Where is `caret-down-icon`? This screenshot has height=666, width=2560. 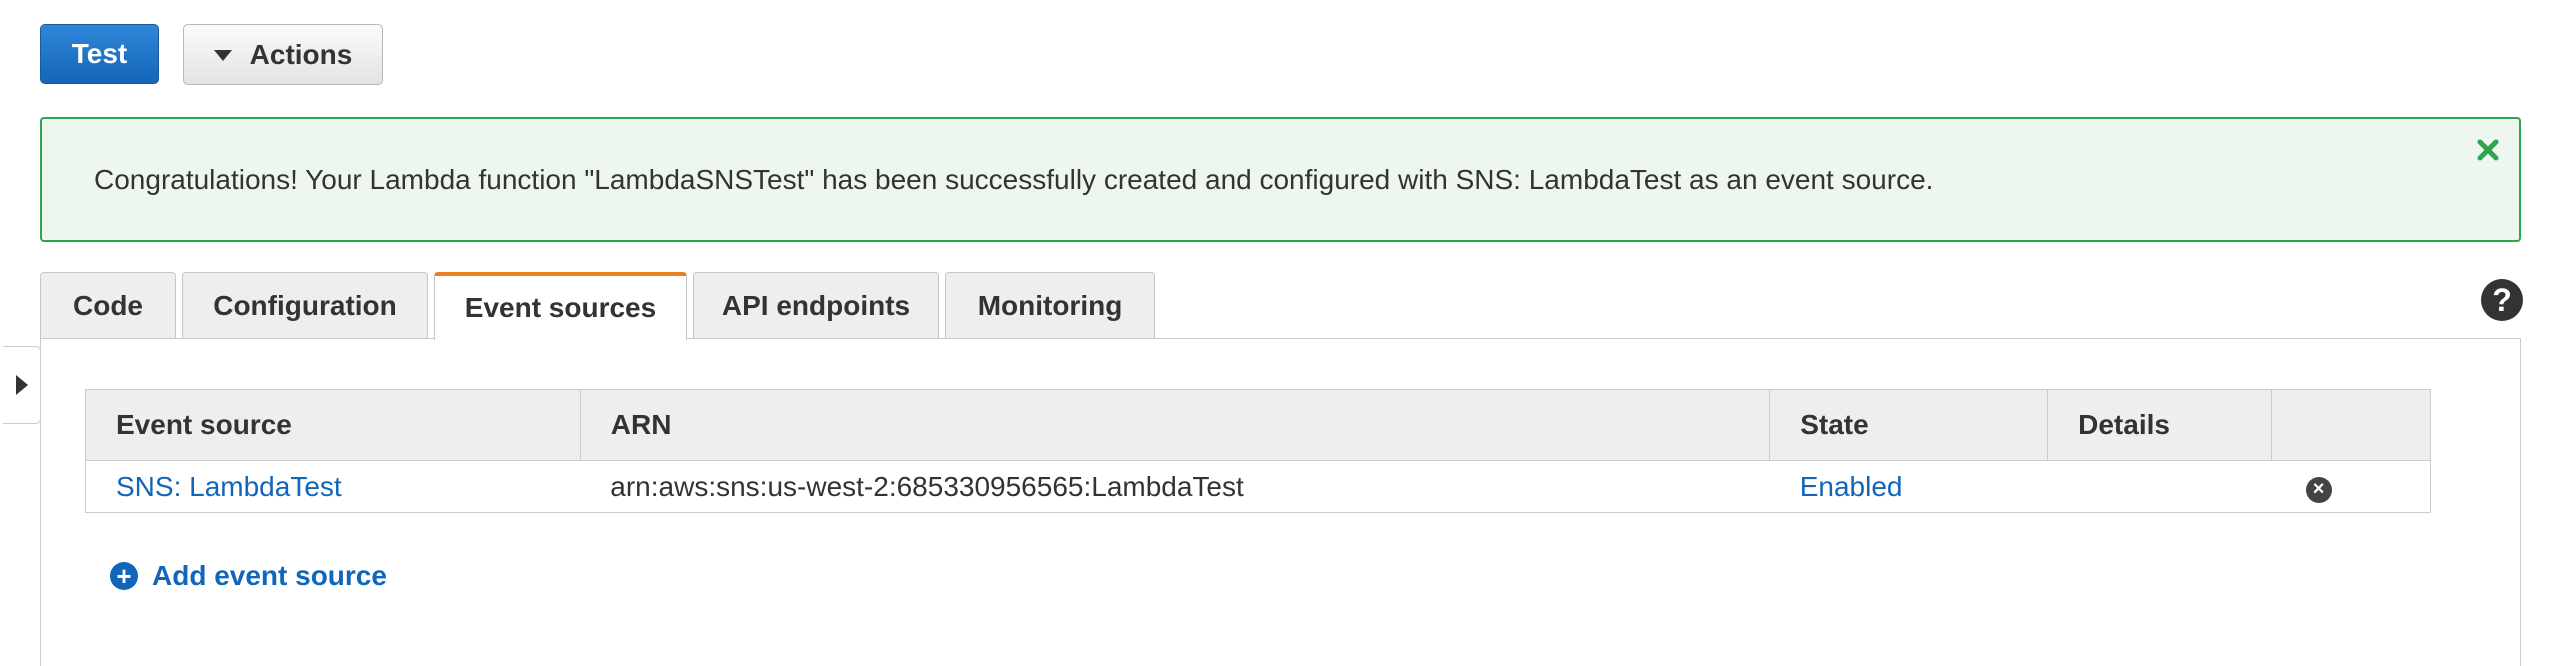 caret-down-icon is located at coordinates (222, 55).